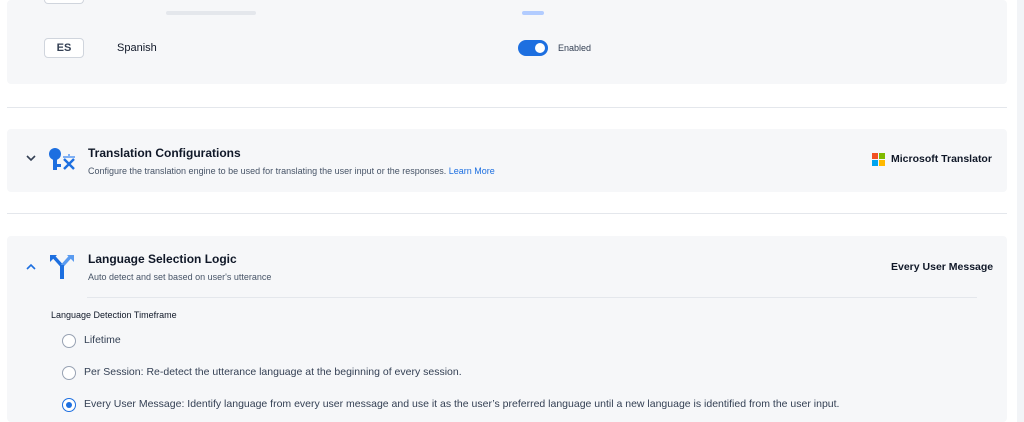 The width and height of the screenshot is (1024, 422). Describe the element at coordinates (211, 13) in the screenshot. I see `previous-language-field` at that location.